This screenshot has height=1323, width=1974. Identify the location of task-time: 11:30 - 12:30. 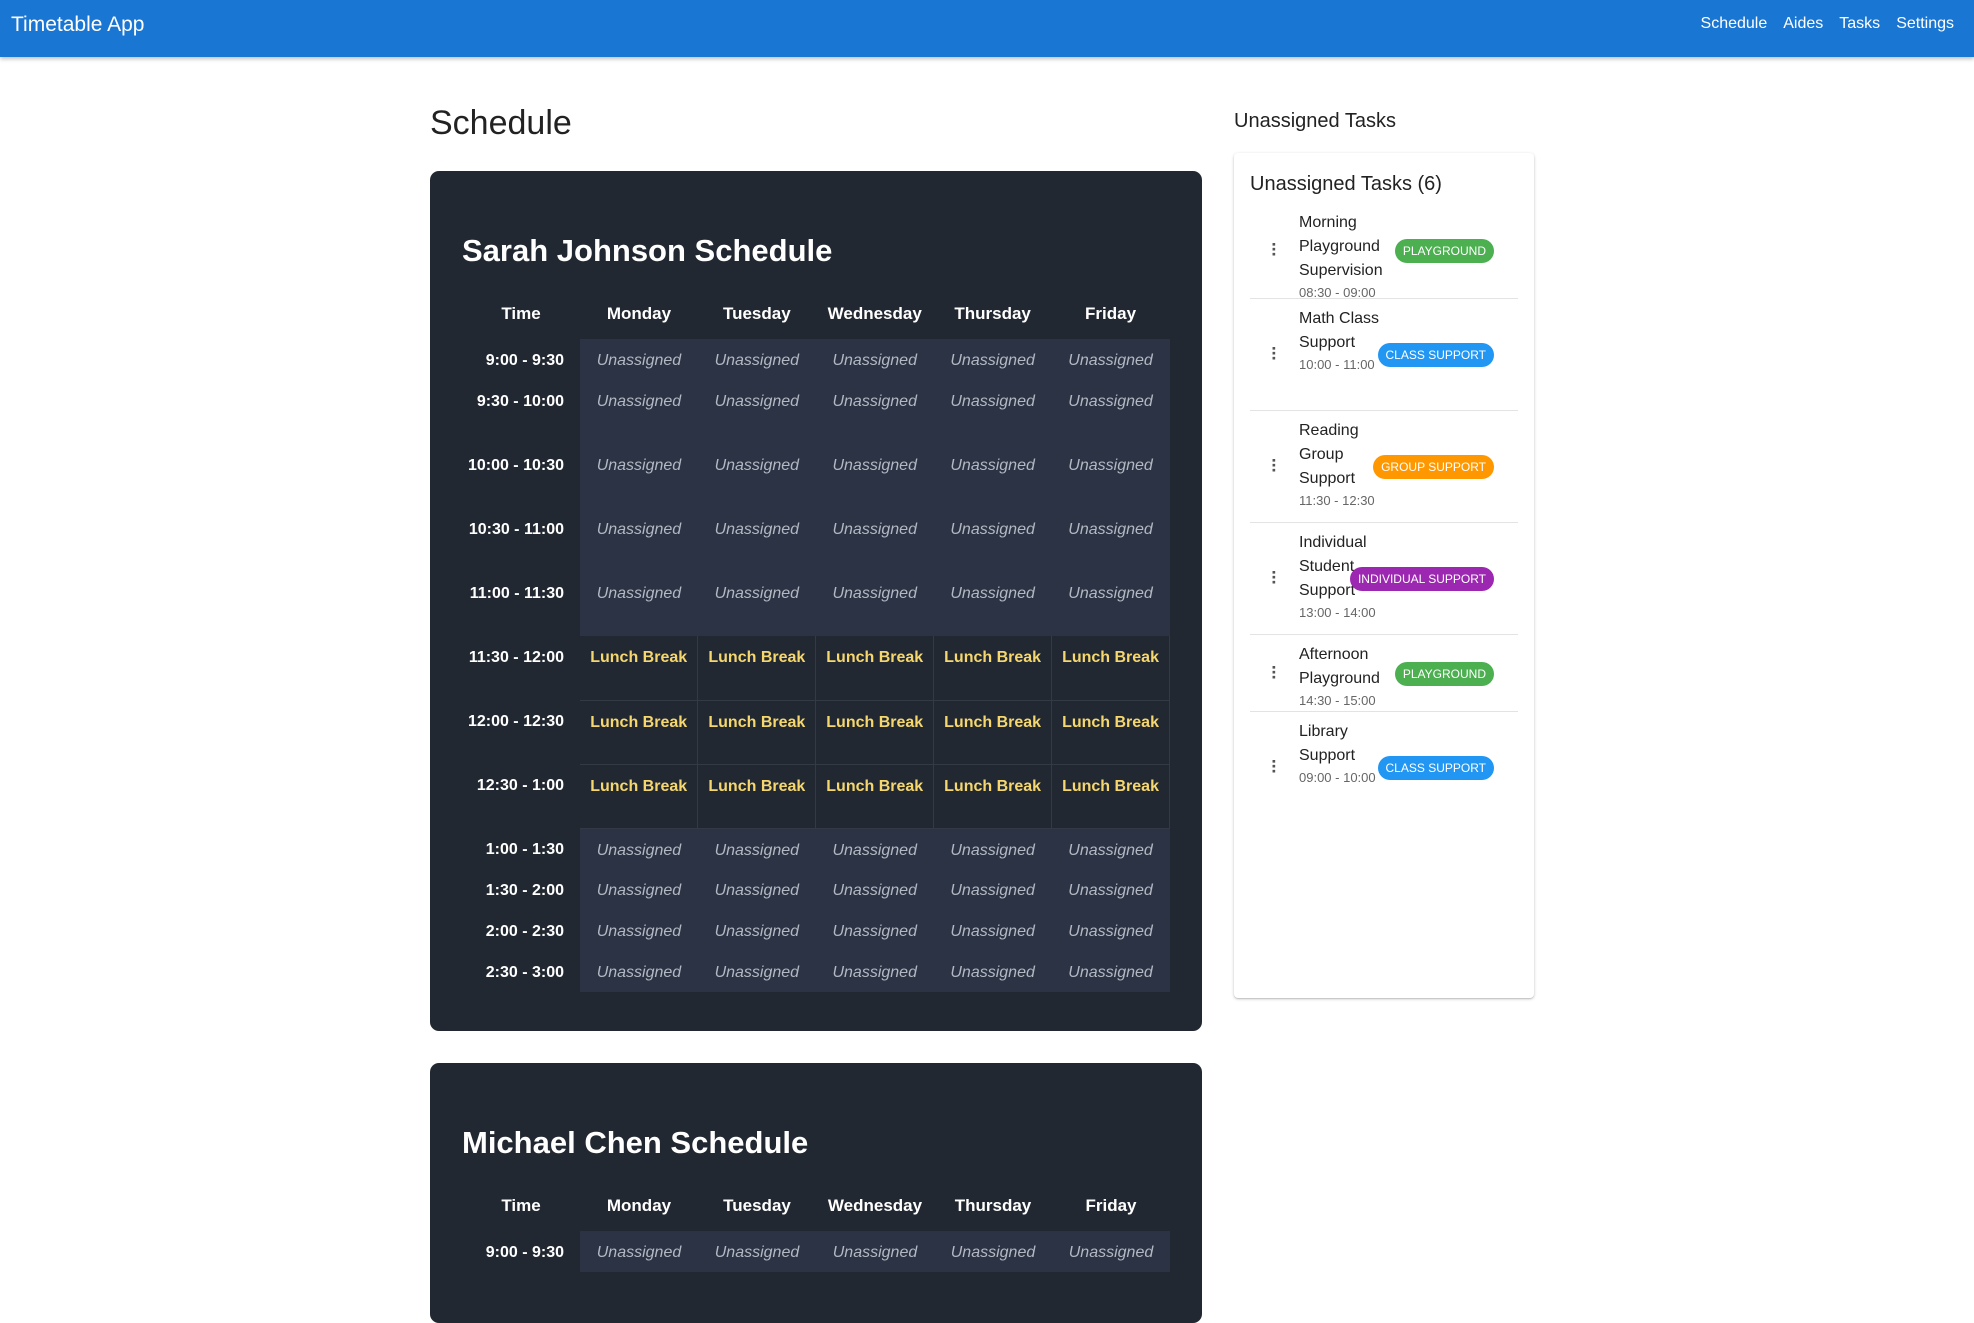
(1337, 500).